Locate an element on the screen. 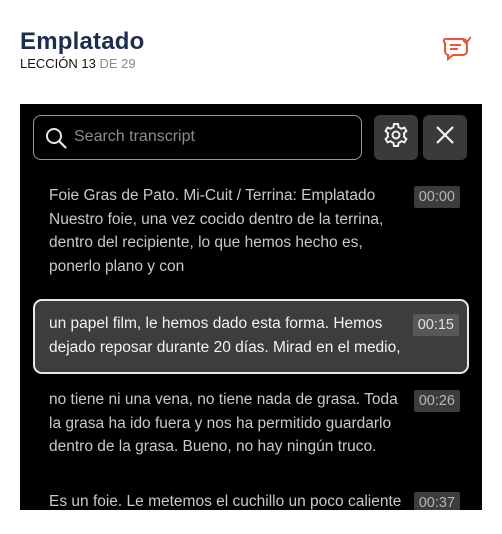 Image resolution: width=502 pixels, height=534 pixels. segment-timestamp: 00:15 is located at coordinates (435, 325).